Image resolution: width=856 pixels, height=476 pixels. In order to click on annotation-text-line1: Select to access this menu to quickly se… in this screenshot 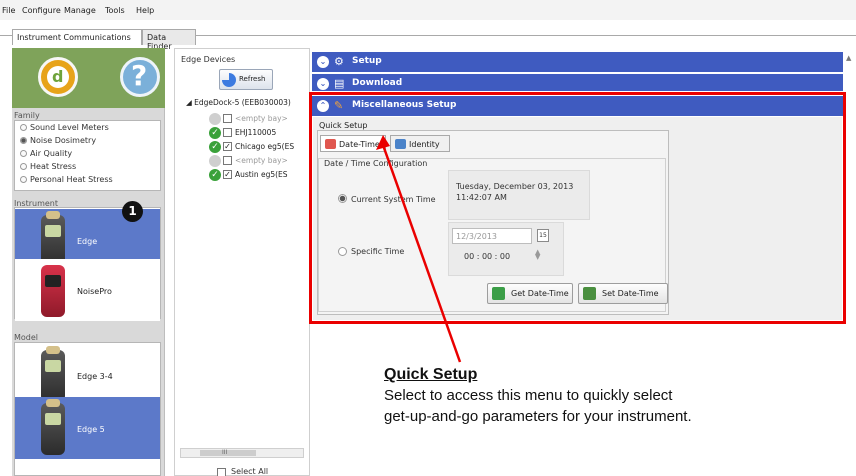, I will do `click(528, 395)`.